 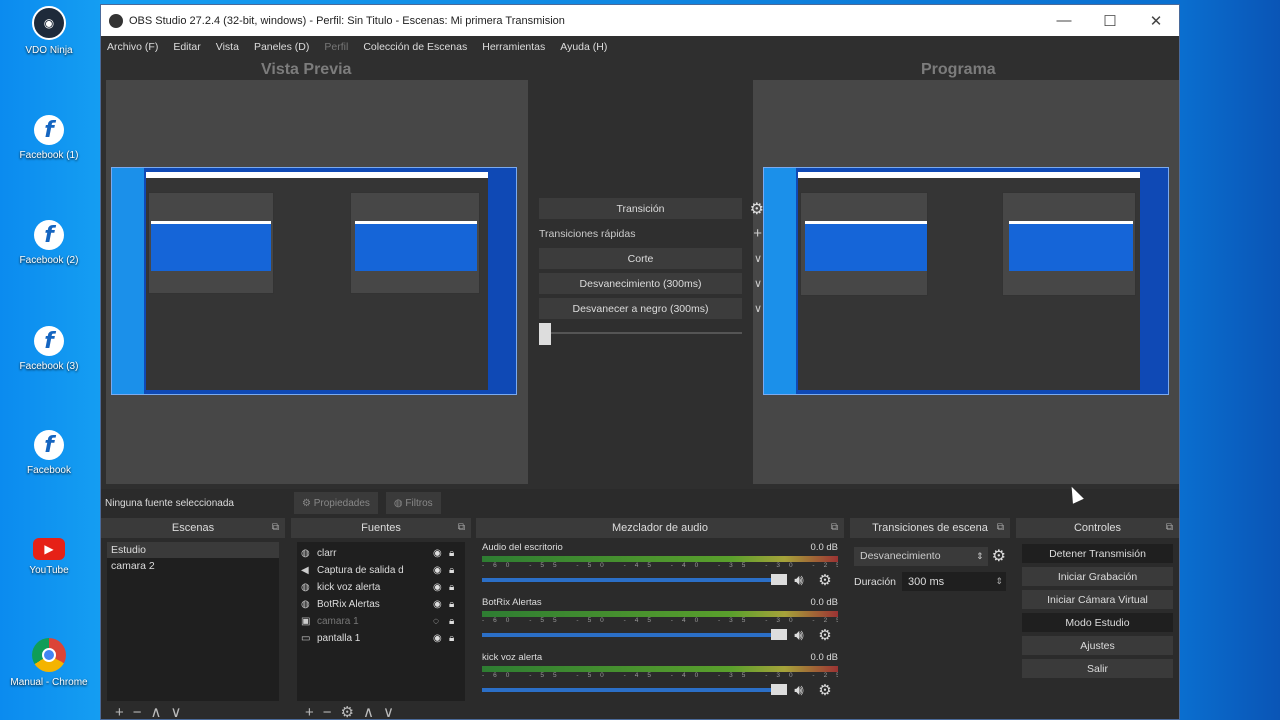 What do you see at coordinates (281, 47) in the screenshot?
I see `menu-paneles: Paneles (D)` at bounding box center [281, 47].